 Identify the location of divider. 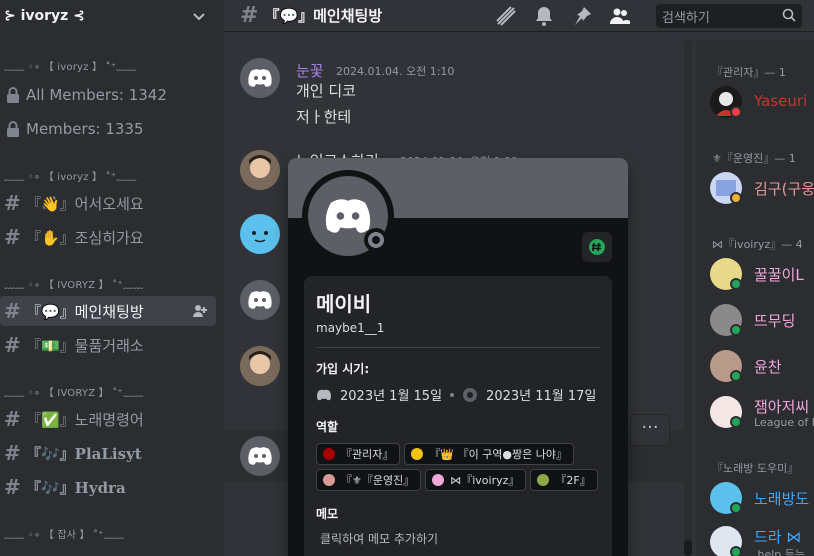
(458, 347).